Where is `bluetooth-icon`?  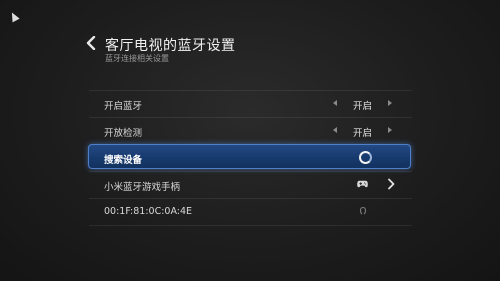 bluetooth-icon is located at coordinates (363, 210).